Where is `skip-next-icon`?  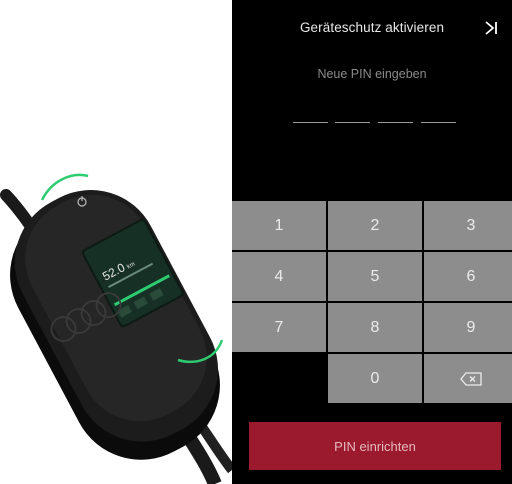
skip-next-icon is located at coordinates (491, 28).